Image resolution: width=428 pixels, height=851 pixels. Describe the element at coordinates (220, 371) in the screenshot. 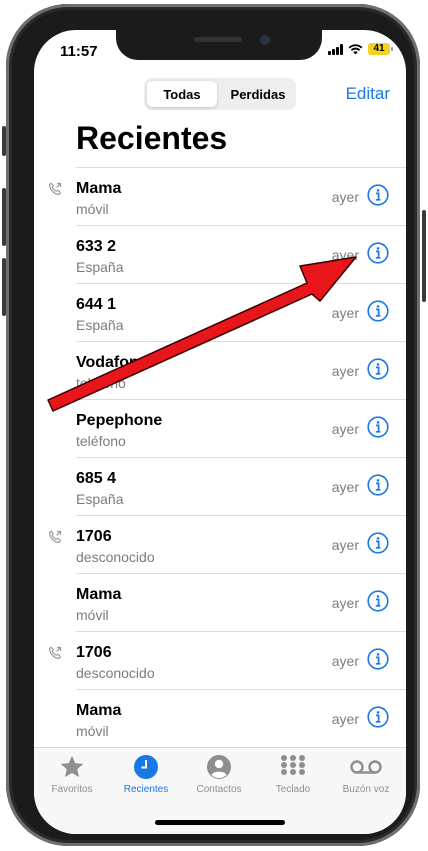

I see `call-row: Vodafone teléfono ayer` at that location.